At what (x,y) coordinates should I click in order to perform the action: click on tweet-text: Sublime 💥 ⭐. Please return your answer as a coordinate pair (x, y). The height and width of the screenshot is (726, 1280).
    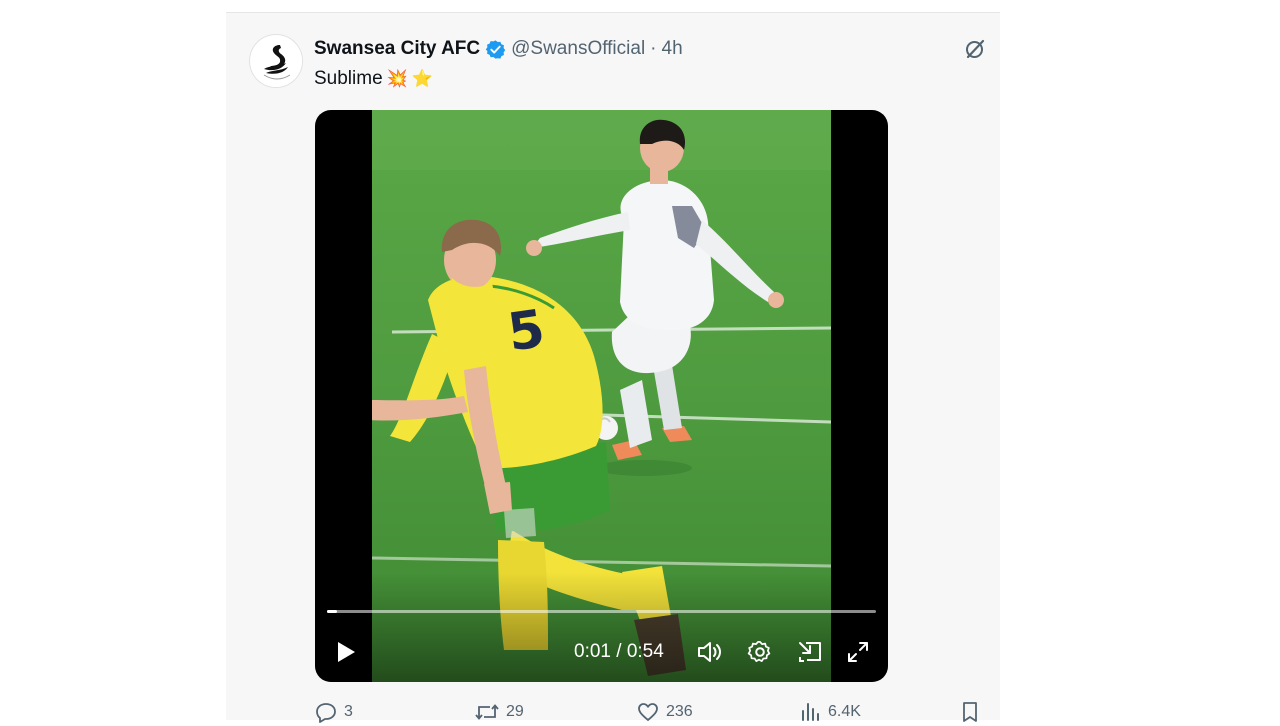
    Looking at the image, I should click on (373, 79).